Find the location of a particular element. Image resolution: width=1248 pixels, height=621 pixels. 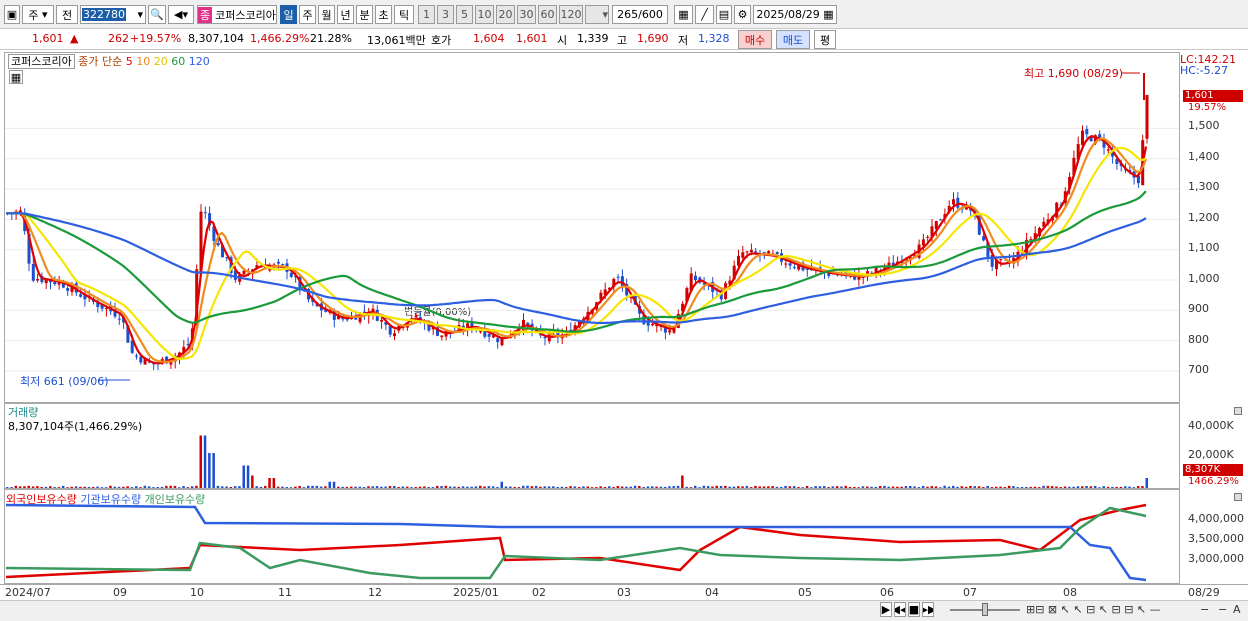

font-size-icon: A is located at coordinates (1237, 609).